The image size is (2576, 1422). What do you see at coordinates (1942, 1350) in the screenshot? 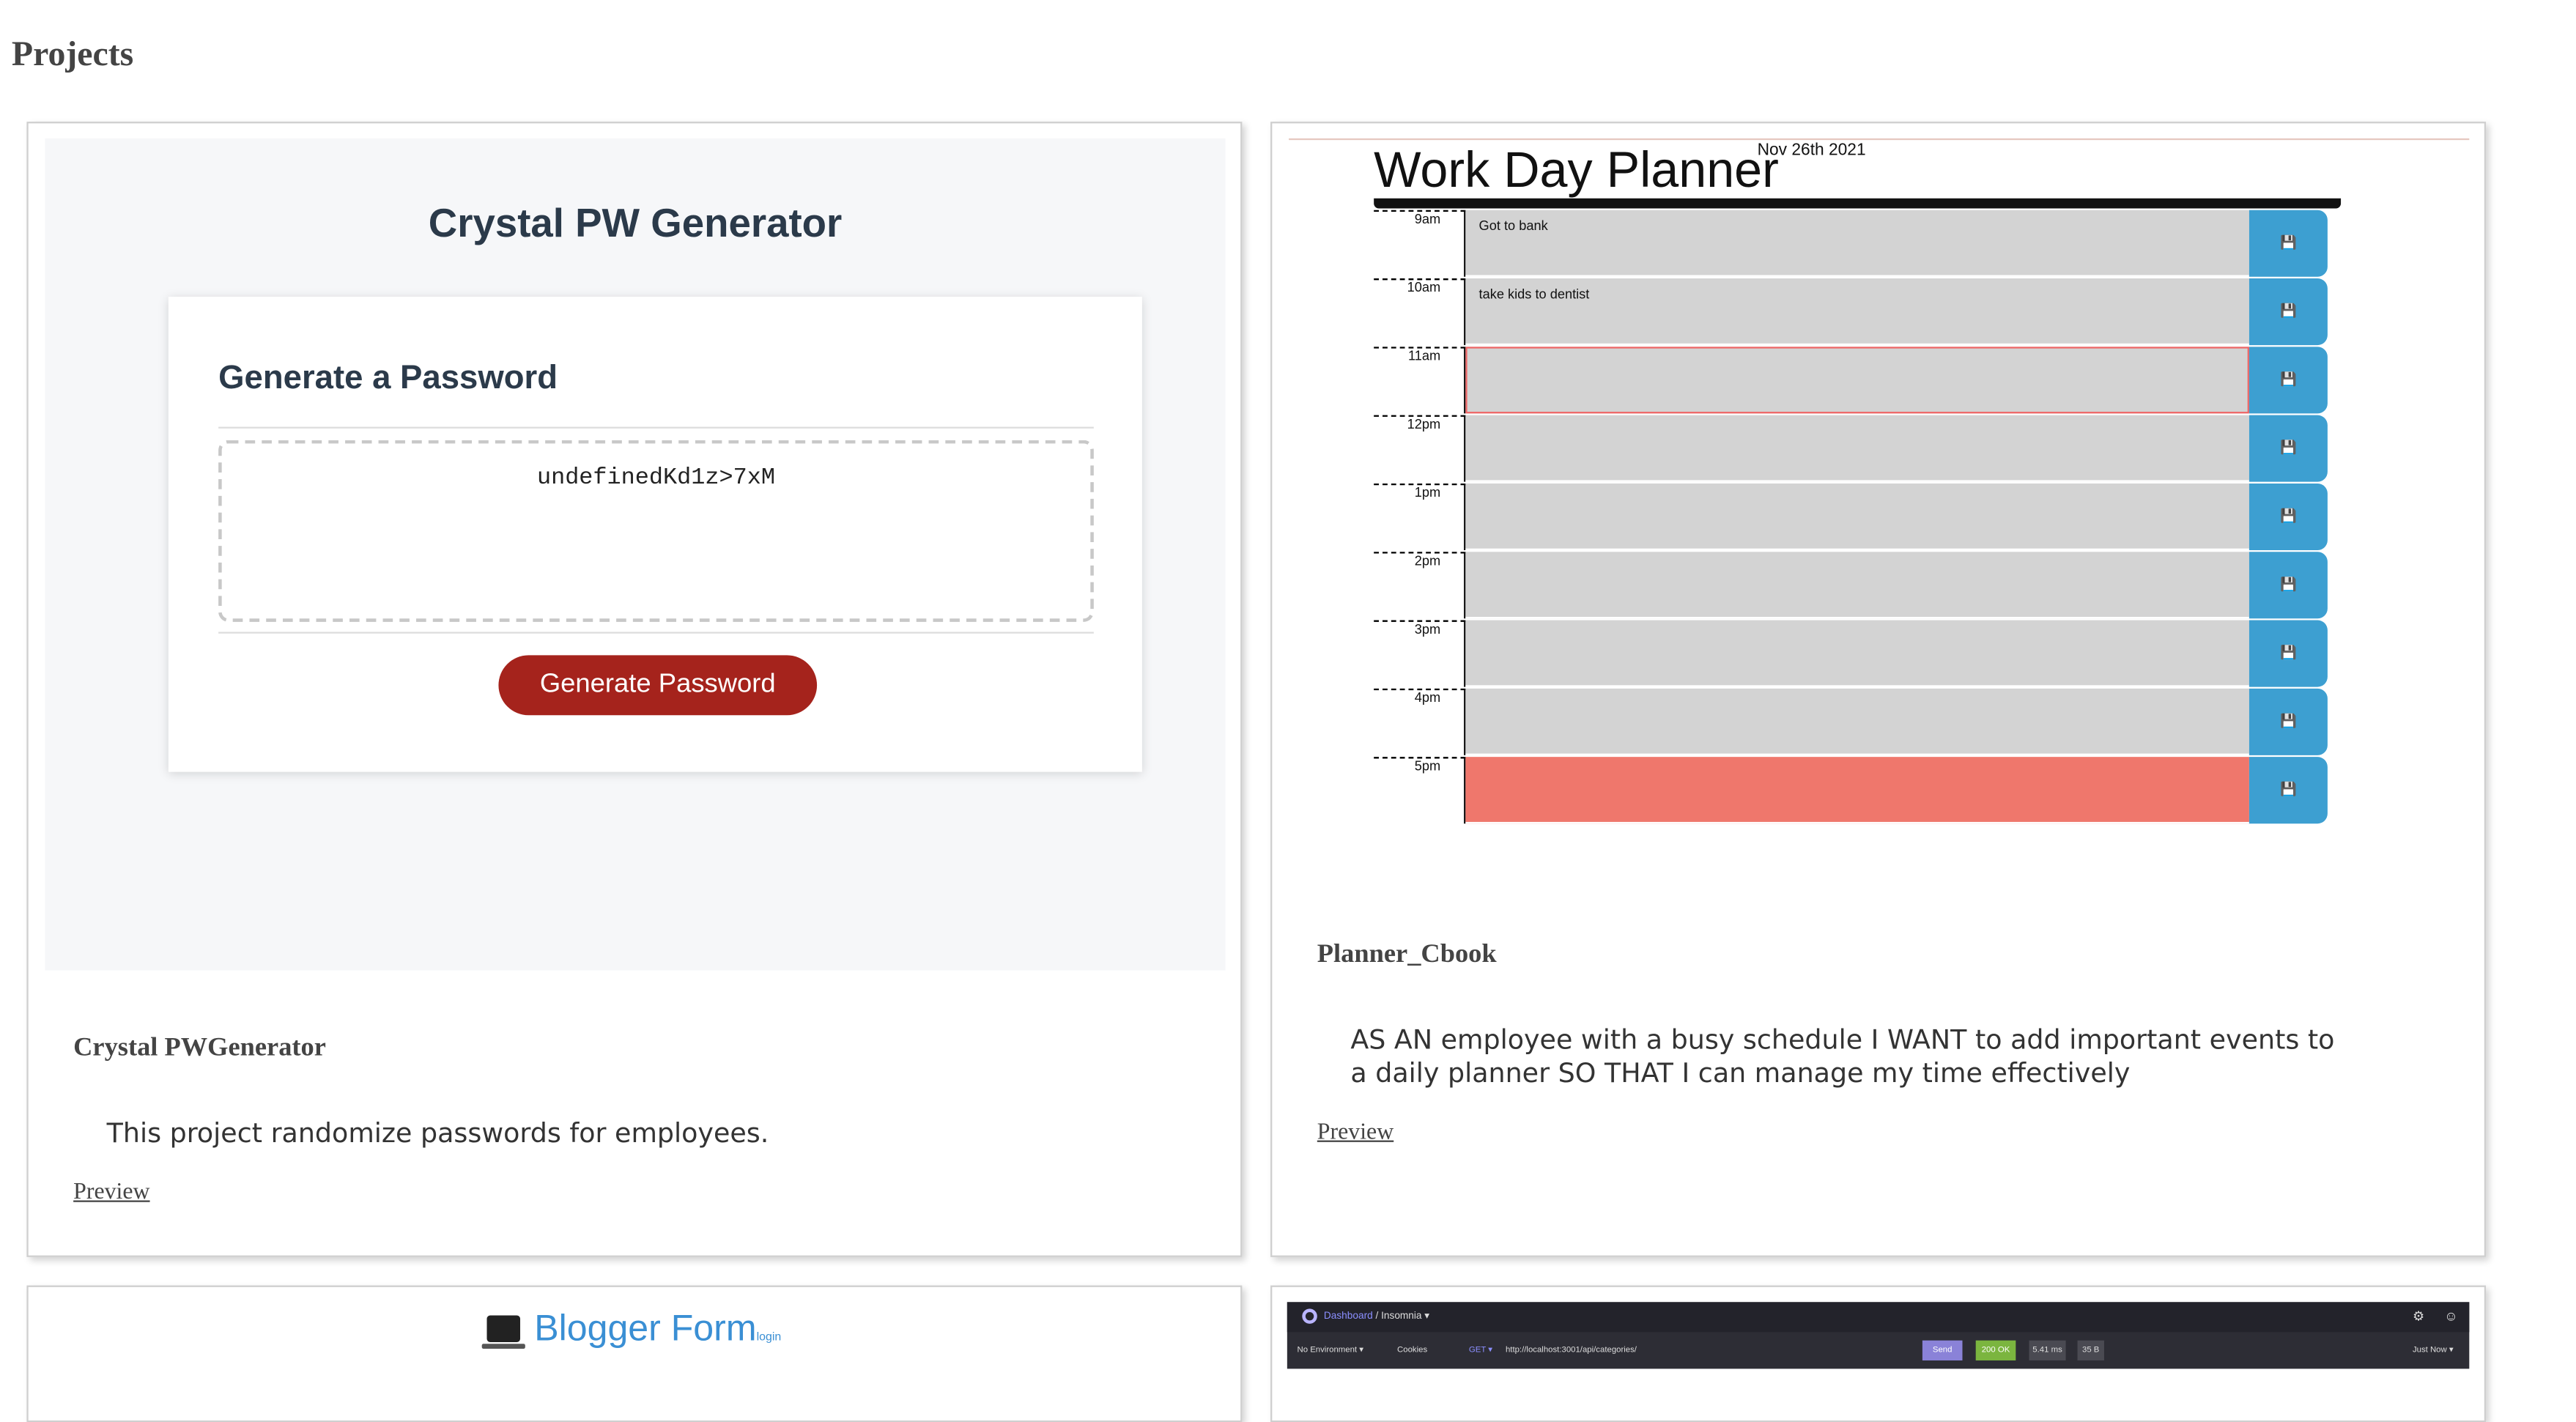
I see `send-button: Send` at bounding box center [1942, 1350].